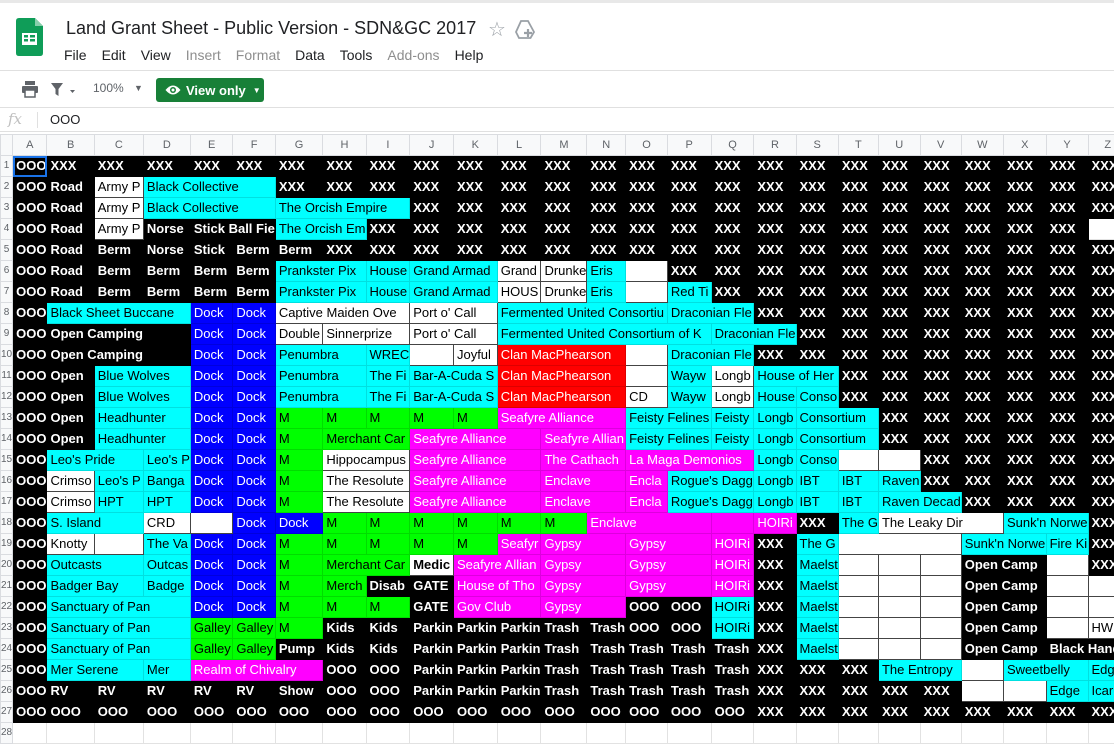 The image size is (1114, 744). Describe the element at coordinates (118, 481) in the screenshot. I see `cell: Leo's P` at that location.